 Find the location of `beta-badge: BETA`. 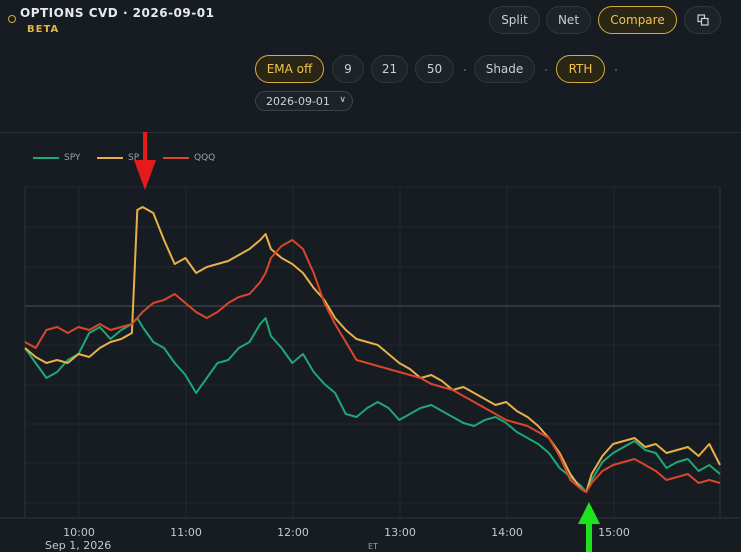

beta-badge: BETA is located at coordinates (43, 29).